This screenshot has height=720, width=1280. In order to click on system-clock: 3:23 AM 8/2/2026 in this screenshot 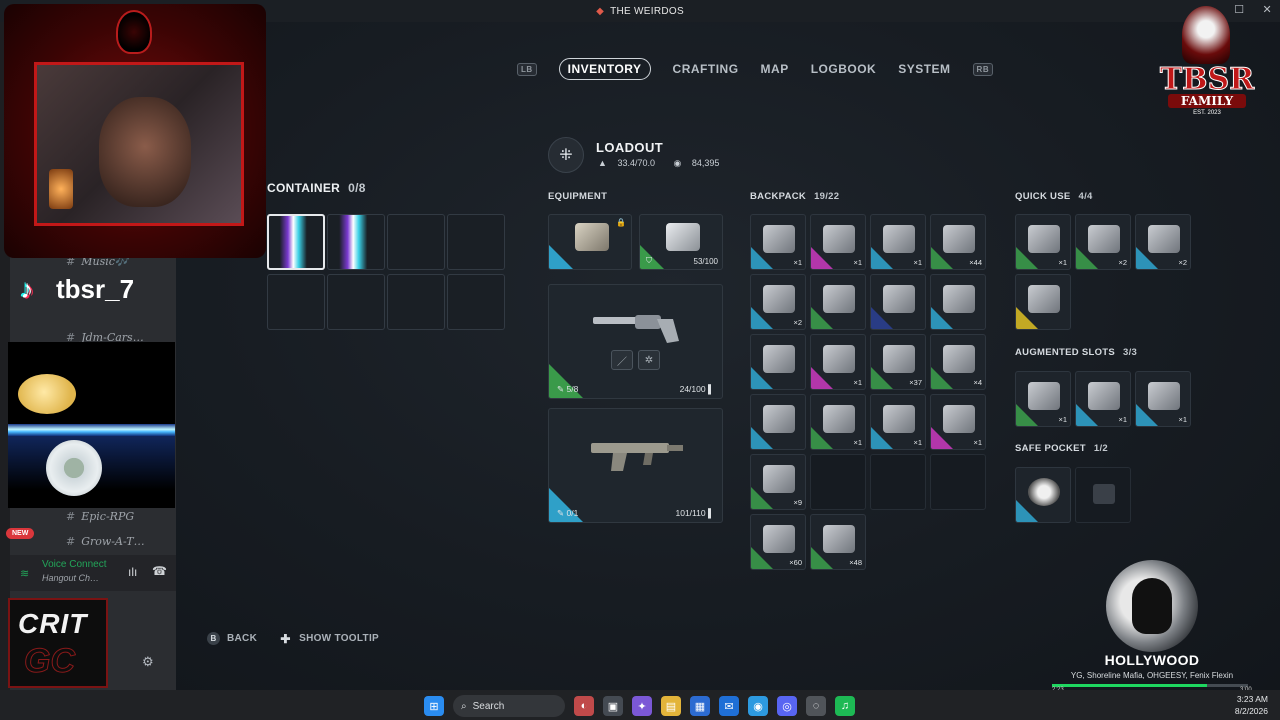, I will do `click(1251, 705)`.